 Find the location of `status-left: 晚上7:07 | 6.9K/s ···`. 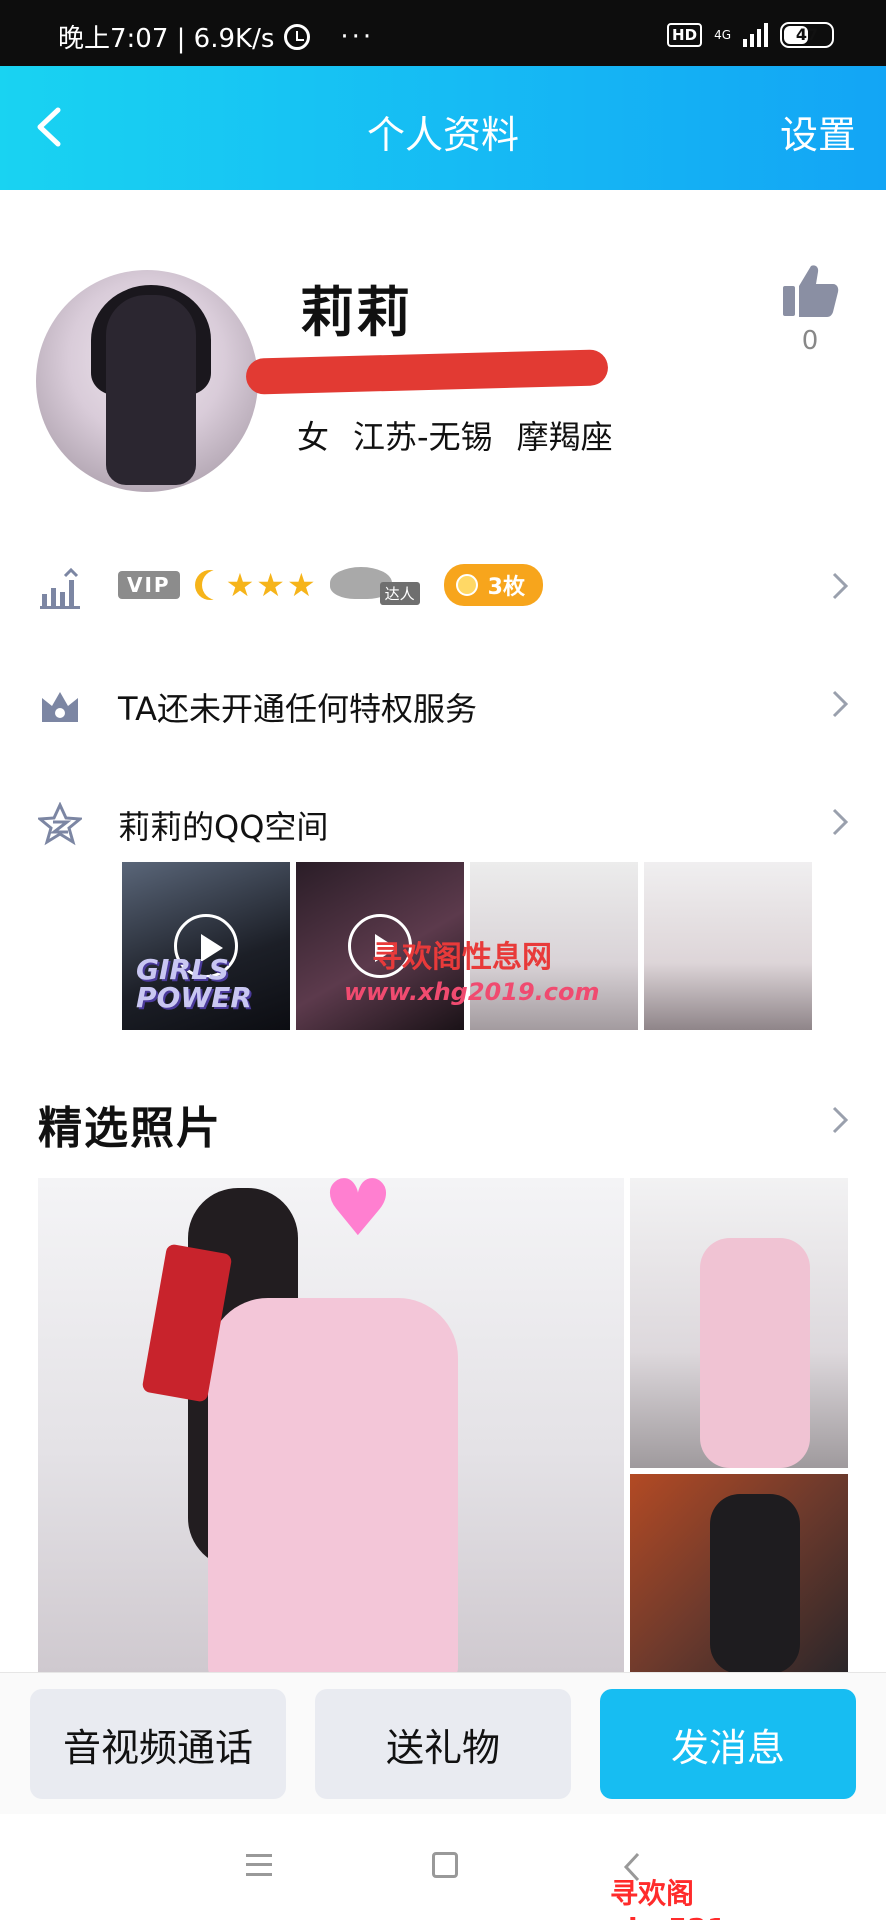

status-left: 晚上7:07 | 6.9K/s ··· is located at coordinates (216, 36).